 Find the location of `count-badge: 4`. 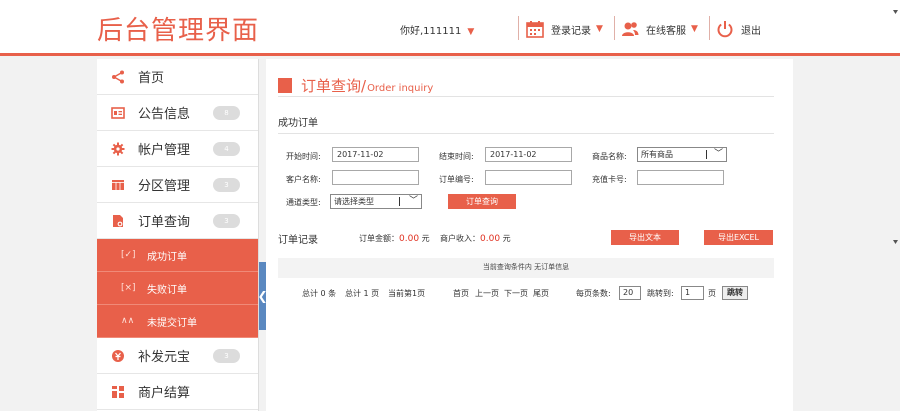

count-badge: 4 is located at coordinates (226, 149).